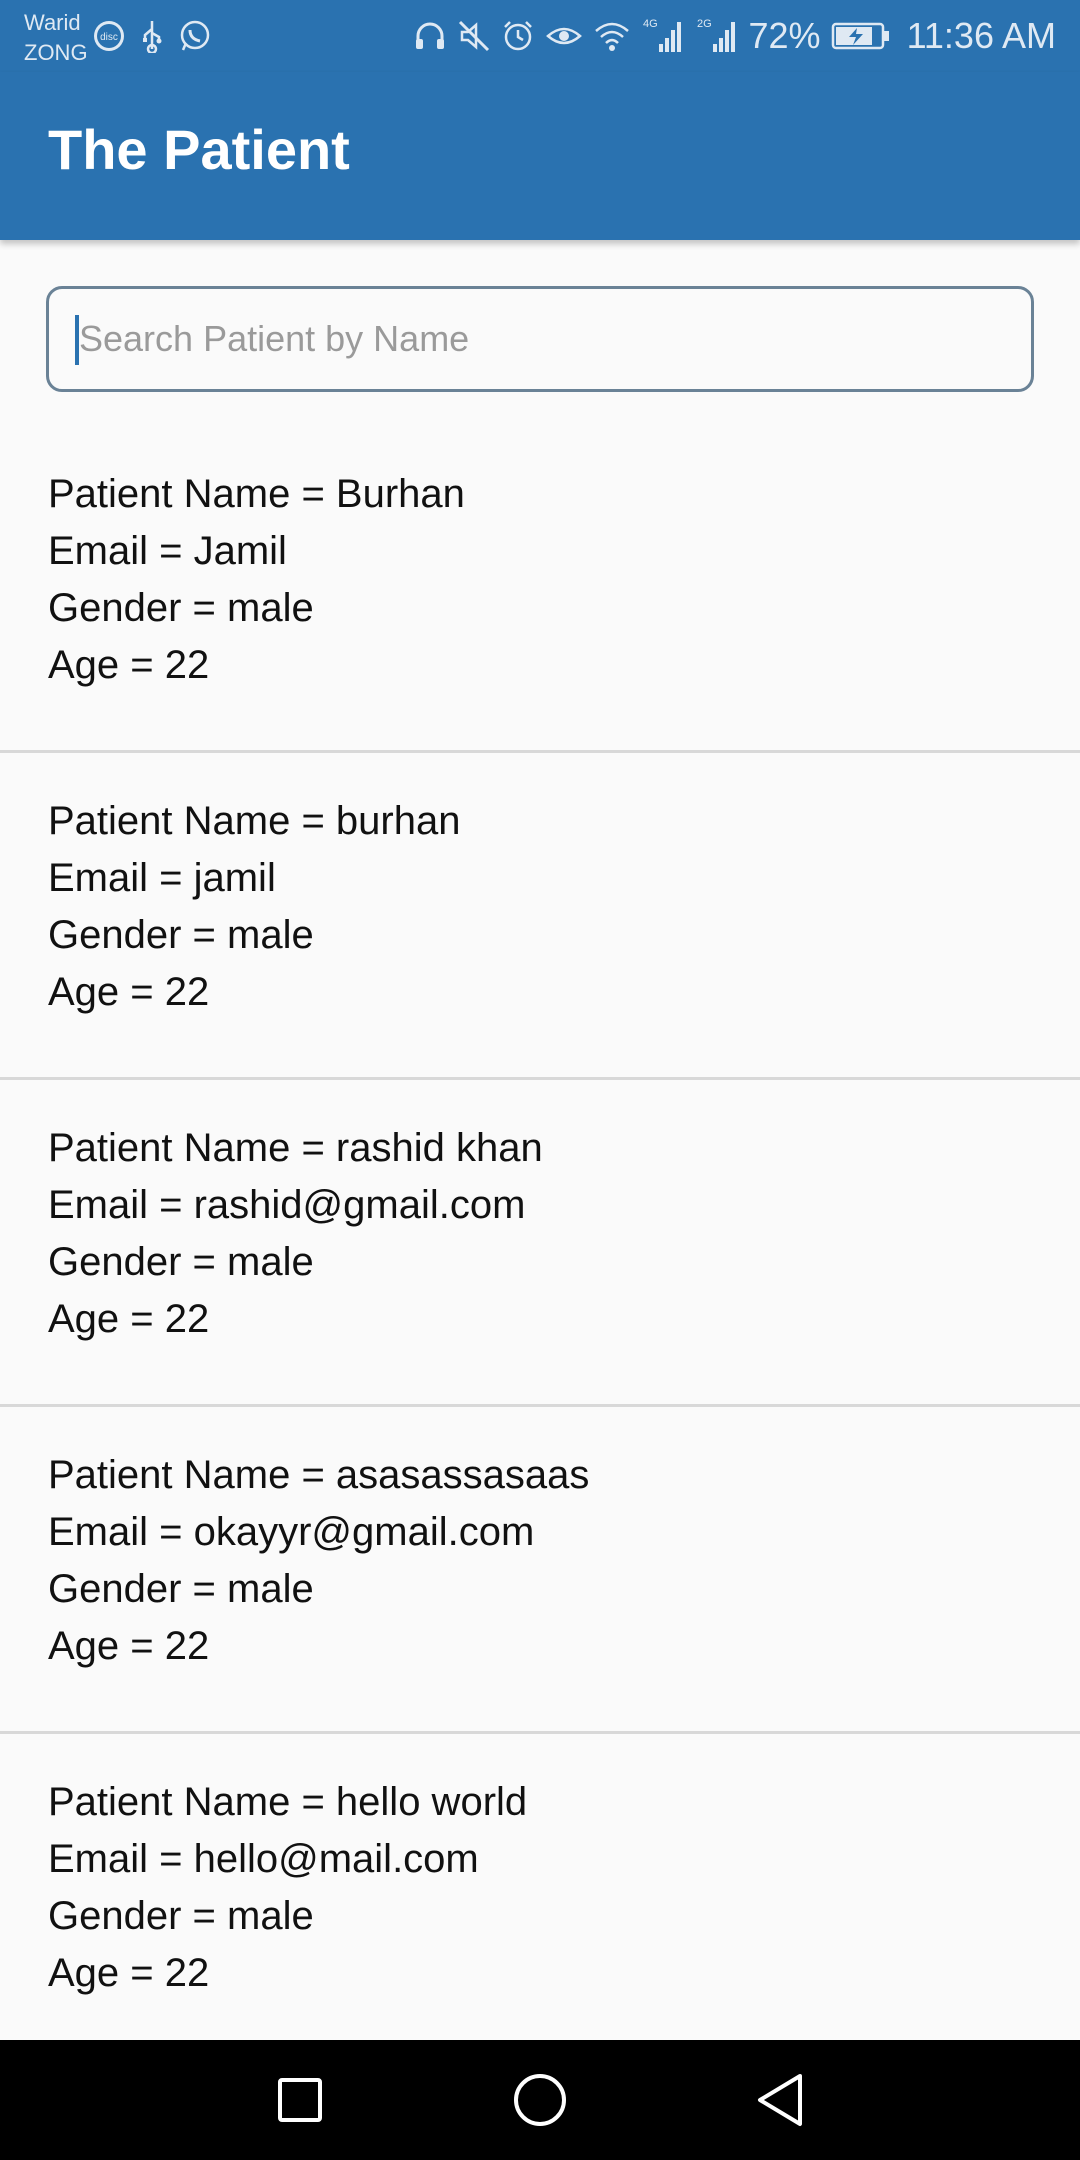 The image size is (1080, 2160). I want to click on page-title: The Patient, so click(199, 149).